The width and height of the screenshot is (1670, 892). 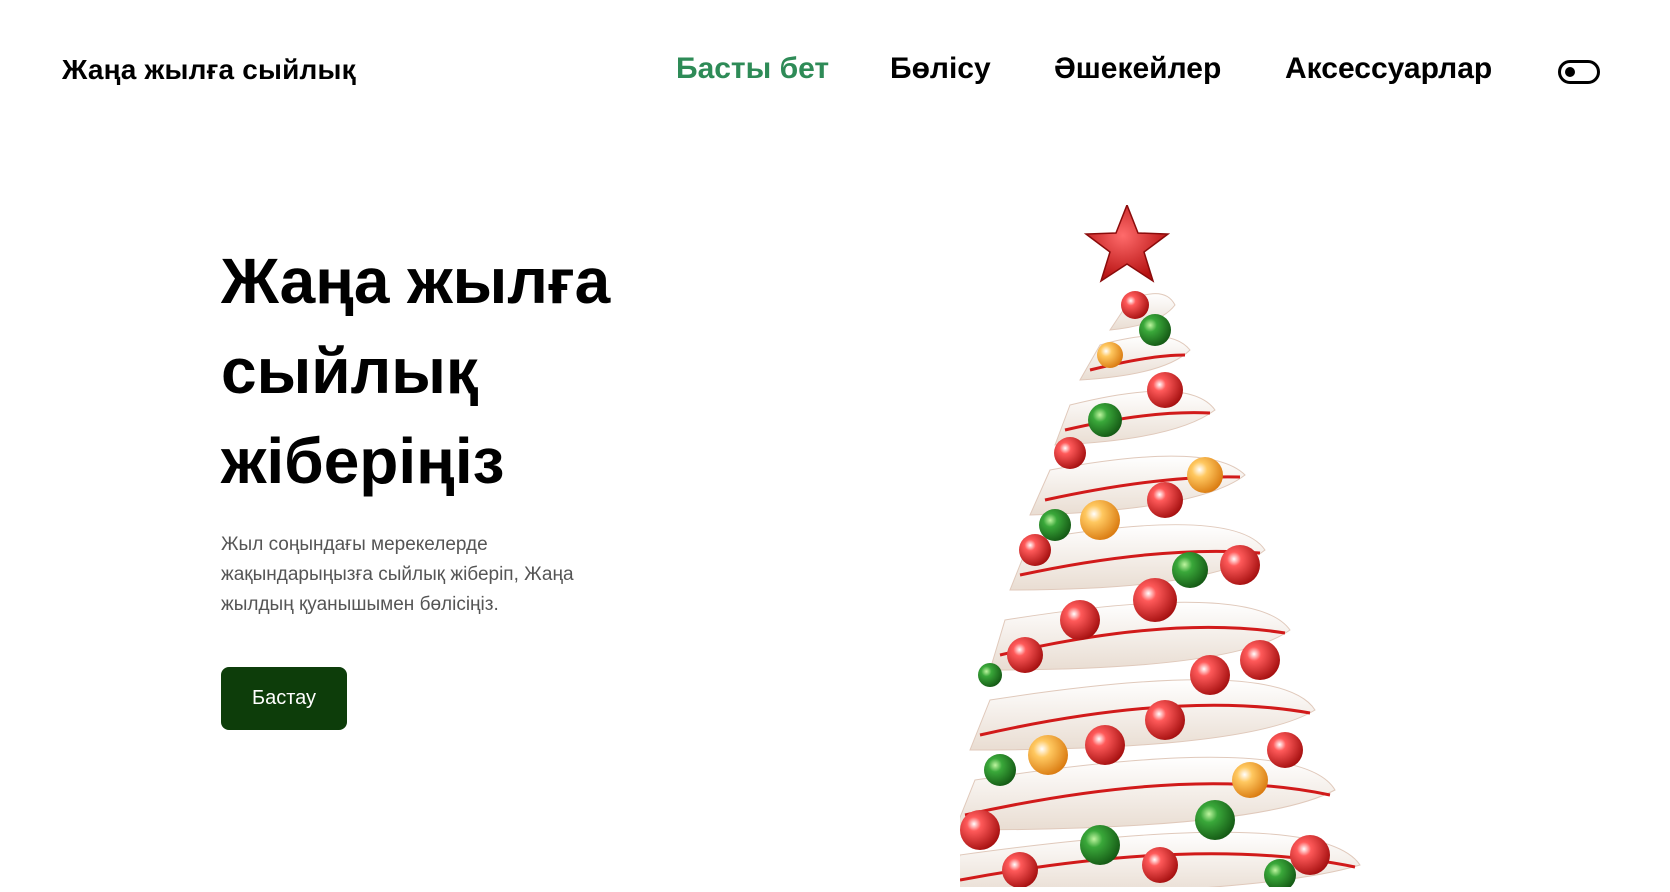 What do you see at coordinates (284, 698) in the screenshot?
I see `start-button: Бастау` at bounding box center [284, 698].